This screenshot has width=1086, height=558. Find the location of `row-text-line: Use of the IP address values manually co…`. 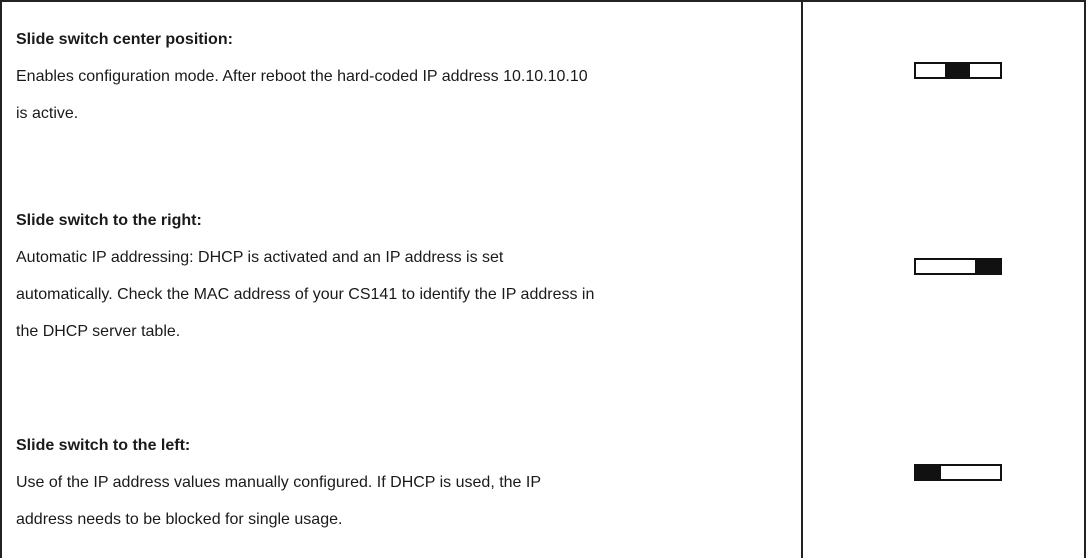

row-text-line: Use of the IP address values manually co… is located at coordinates (279, 482).